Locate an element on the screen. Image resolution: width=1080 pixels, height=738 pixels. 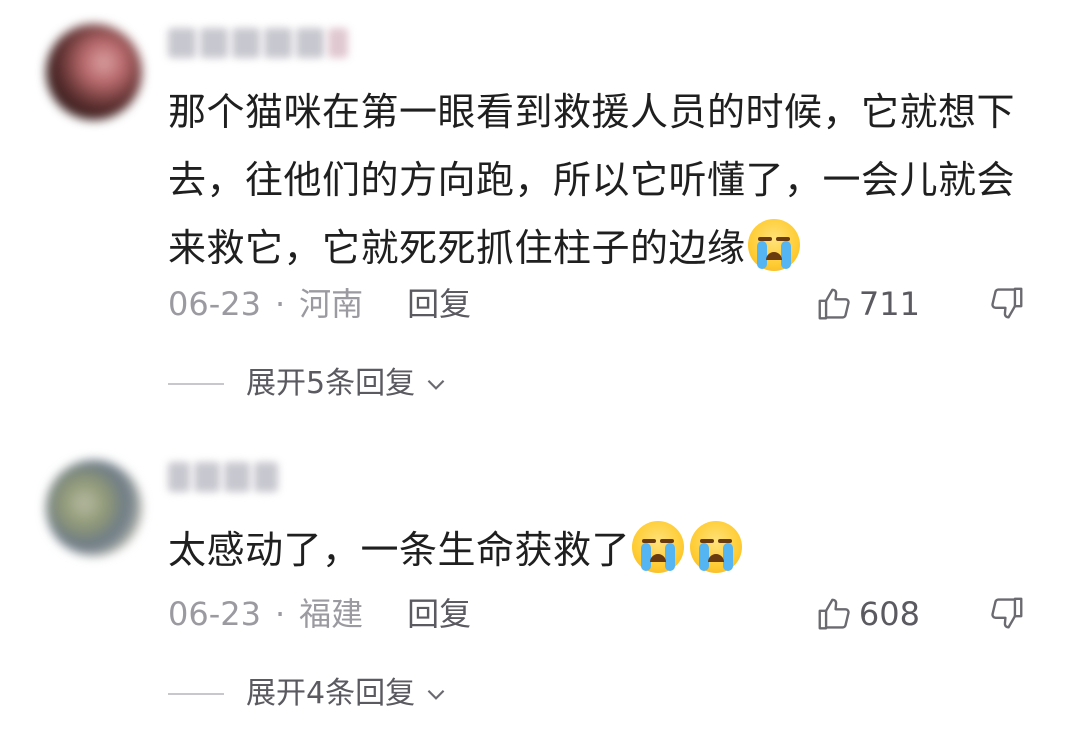
expand-replies-button: 展开5条回复 is located at coordinates (308, 384).